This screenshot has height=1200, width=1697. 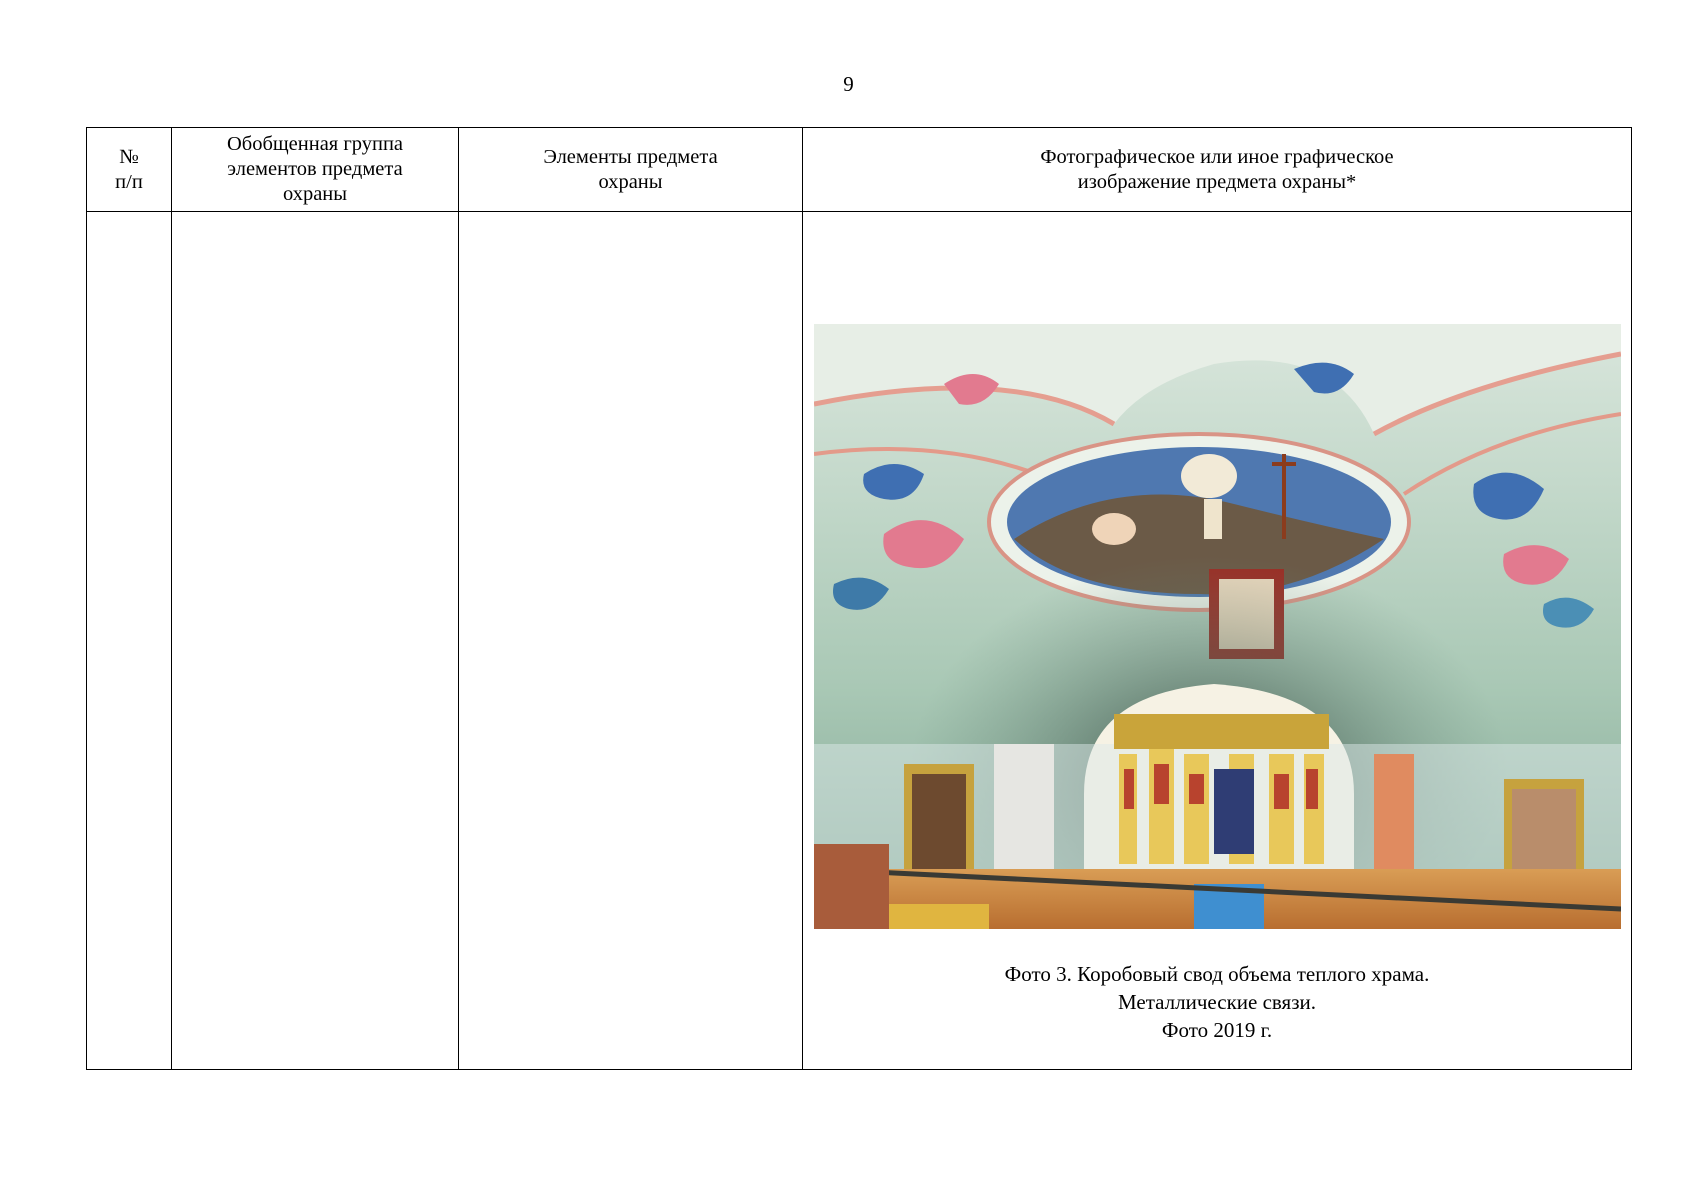 I want to click on header-elements: Элементы предмета охраны, so click(x=630, y=169).